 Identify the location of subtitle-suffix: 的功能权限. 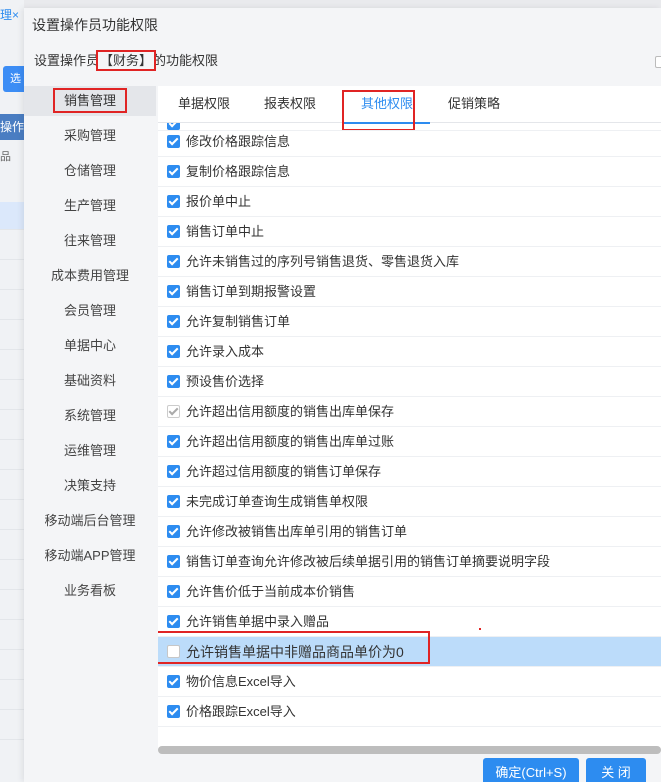
(186, 60).